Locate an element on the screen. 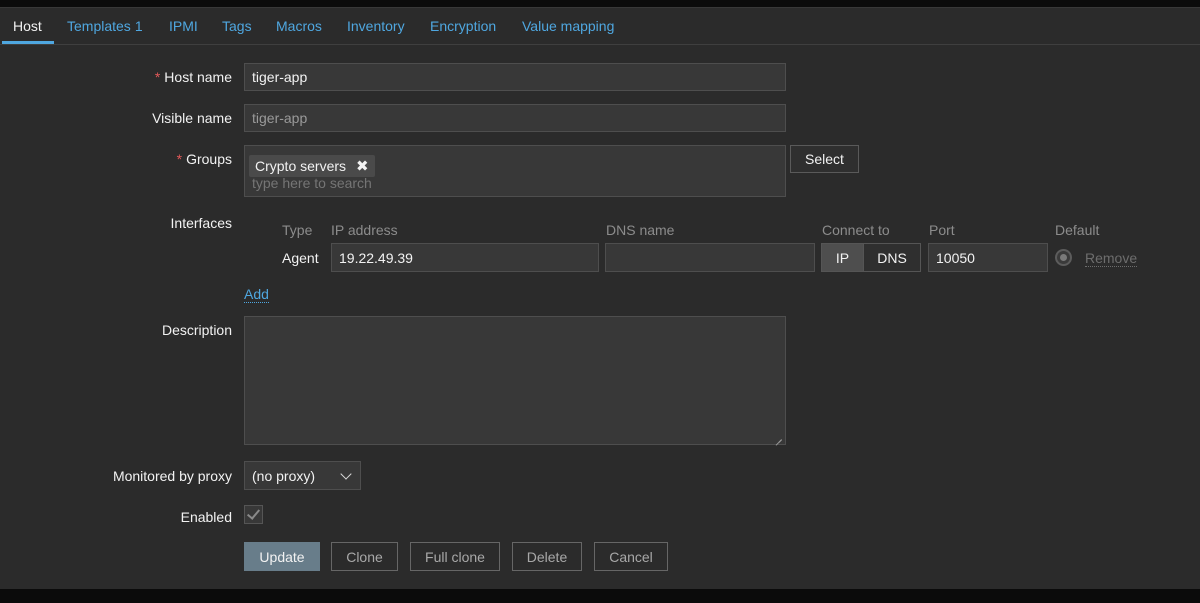  visible-name-label: Visible name is located at coordinates (192, 118).